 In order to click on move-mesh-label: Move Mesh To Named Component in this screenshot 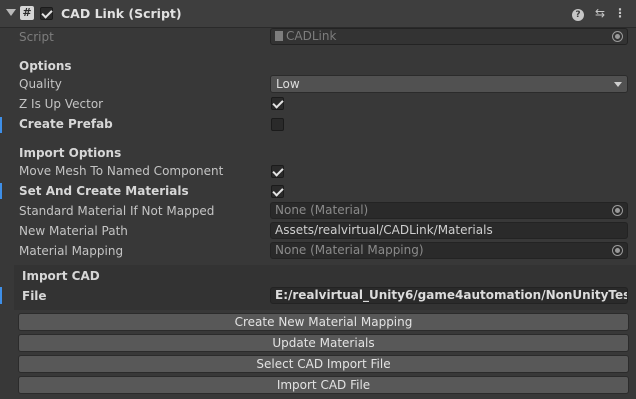, I will do `click(121, 171)`.